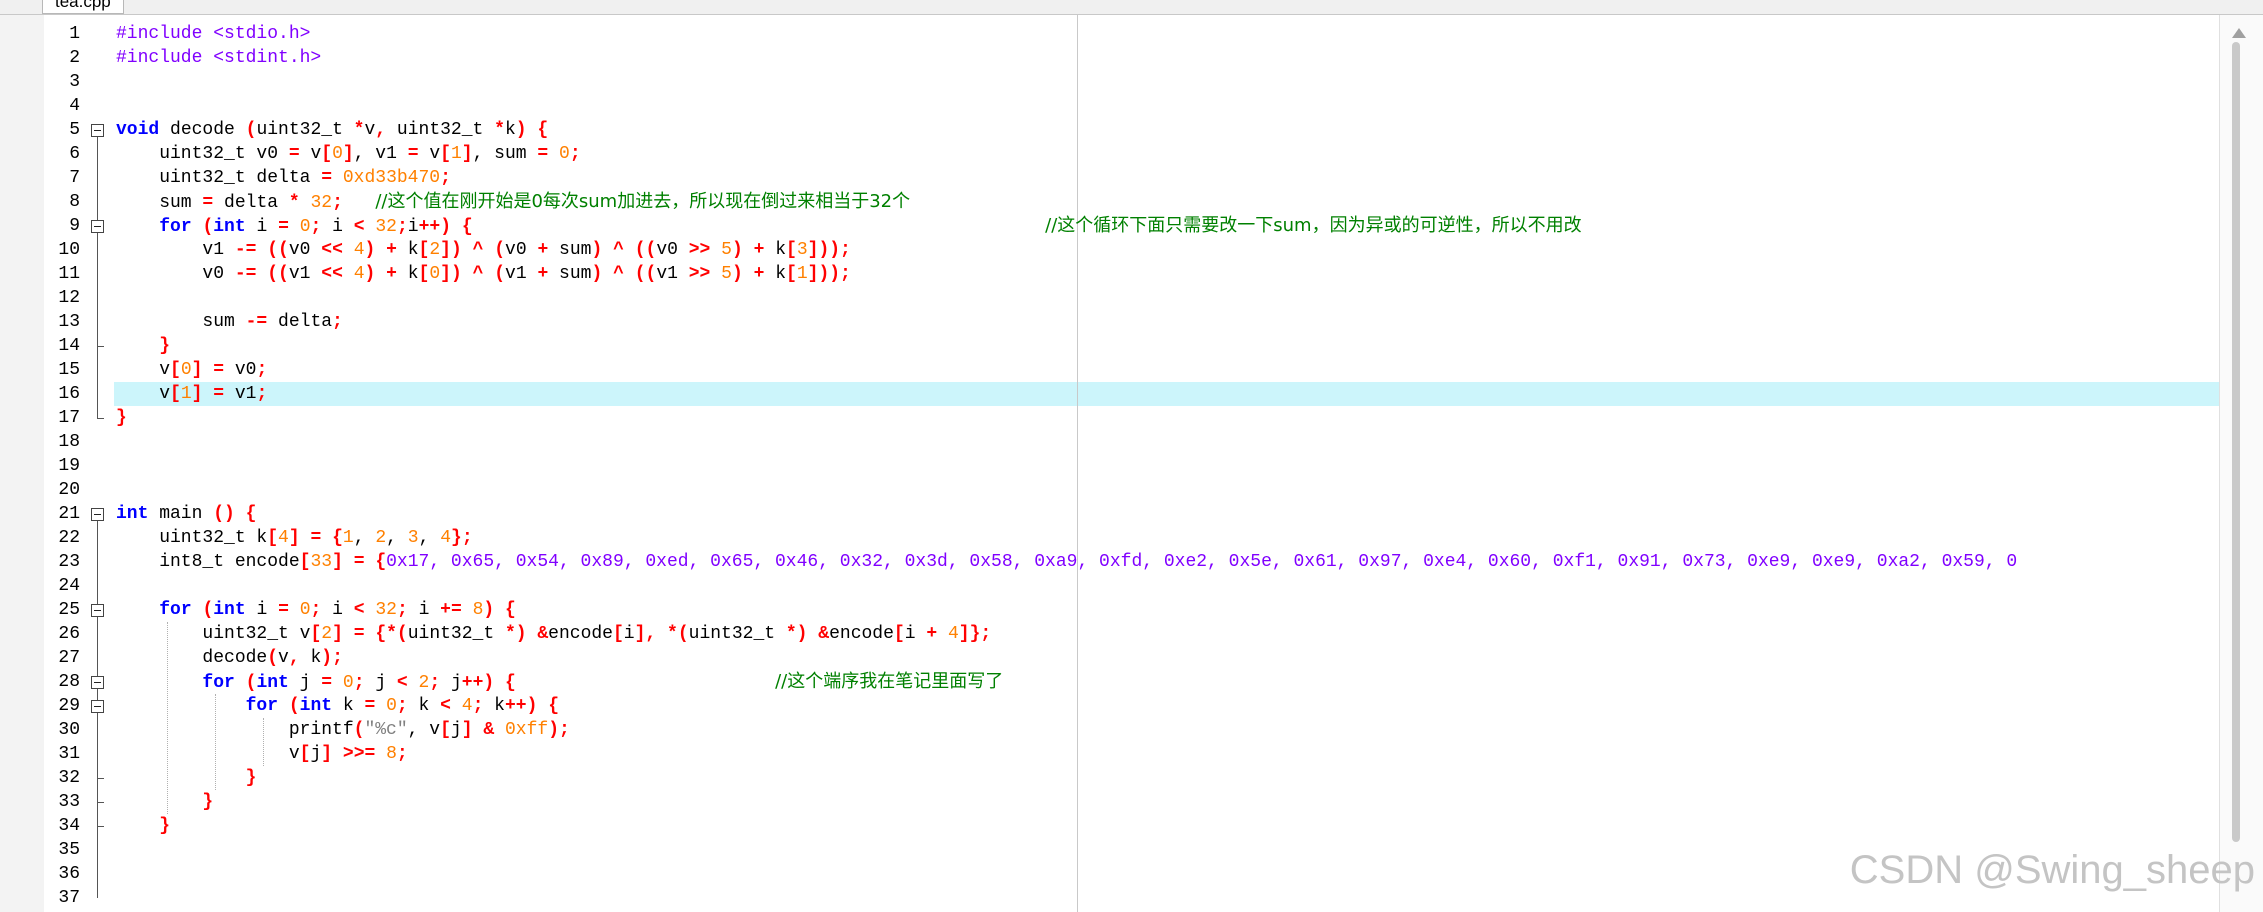 The height and width of the screenshot is (912, 2263). What do you see at coordinates (245, 274) in the screenshot?
I see `code-token: -=` at bounding box center [245, 274].